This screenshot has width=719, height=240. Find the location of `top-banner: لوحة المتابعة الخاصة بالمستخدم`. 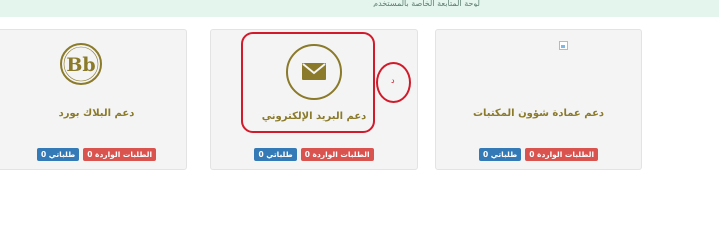

top-banner: لوحة المتابعة الخاصة بالمستخدم is located at coordinates (359, 8).